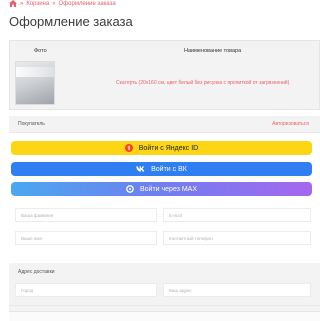 The image size is (320, 321). I want to click on max-icon, so click(130, 189).